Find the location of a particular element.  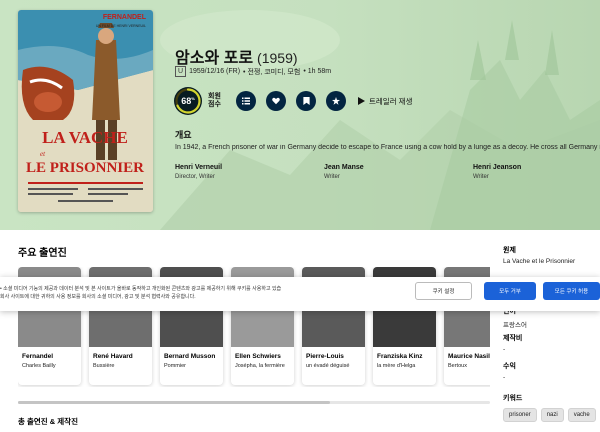

action-bar: 68% 회원 점수 트레일러 재생 is located at coordinates (293, 101).